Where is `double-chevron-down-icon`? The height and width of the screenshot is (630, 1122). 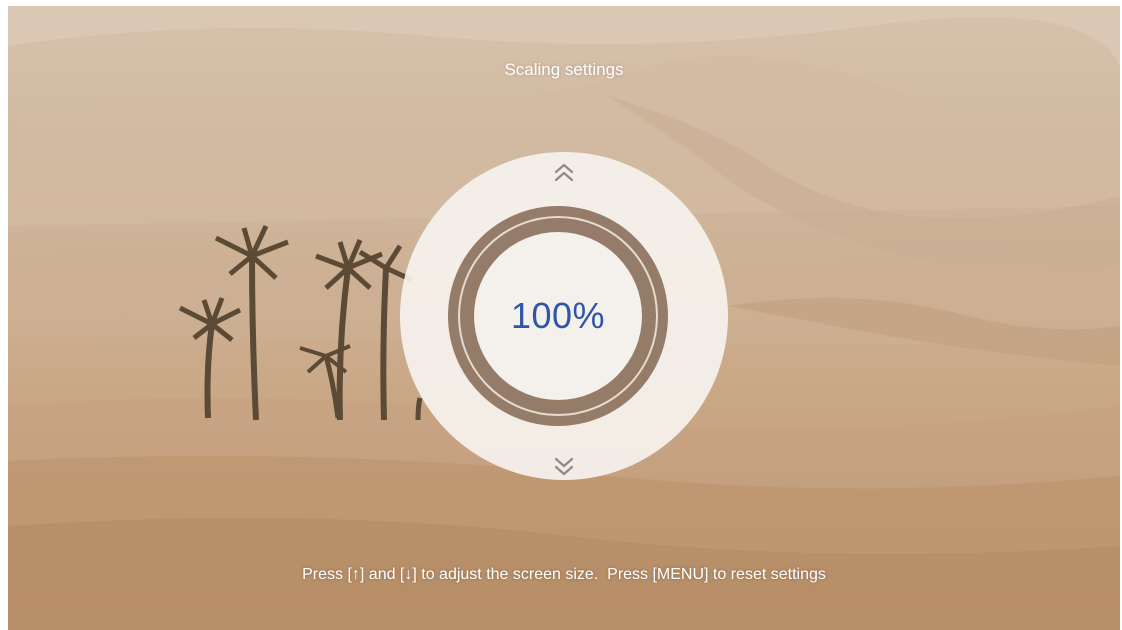 double-chevron-down-icon is located at coordinates (564, 466).